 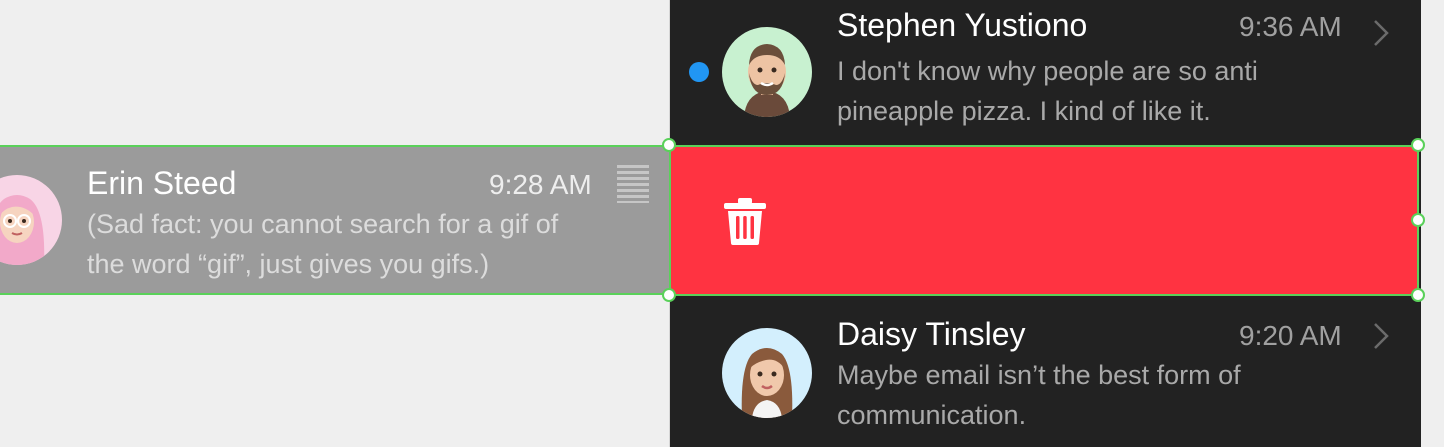 I want to click on preview-line: pineapple pizza. I kind of like it., so click(x=1024, y=111).